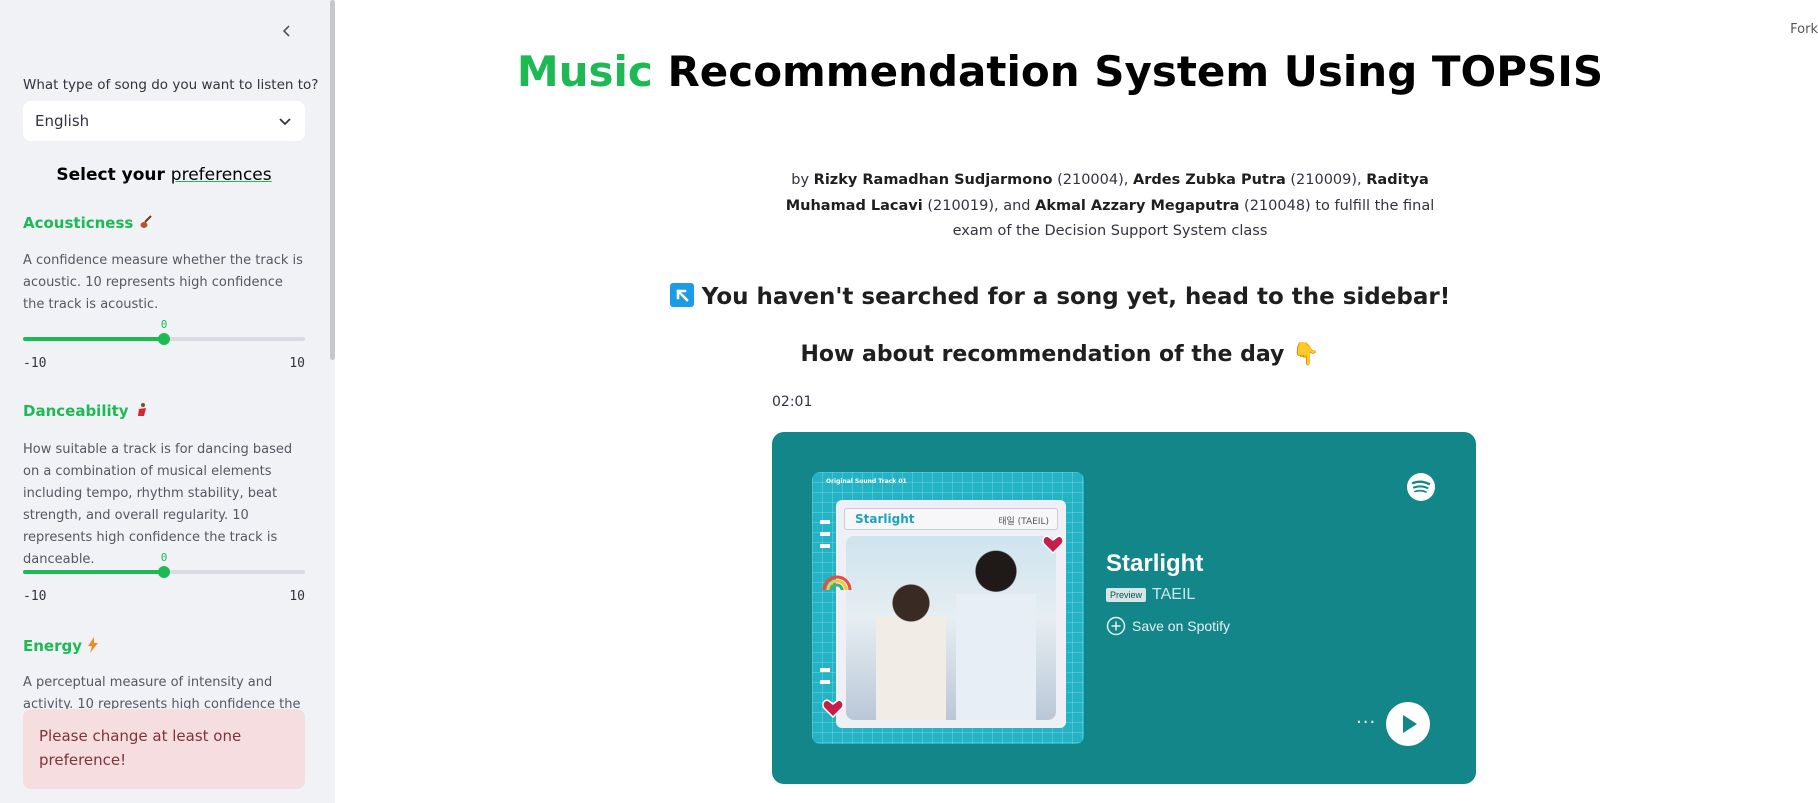 The image size is (1818, 803). I want to click on chevron-down-icon, so click(285, 122).